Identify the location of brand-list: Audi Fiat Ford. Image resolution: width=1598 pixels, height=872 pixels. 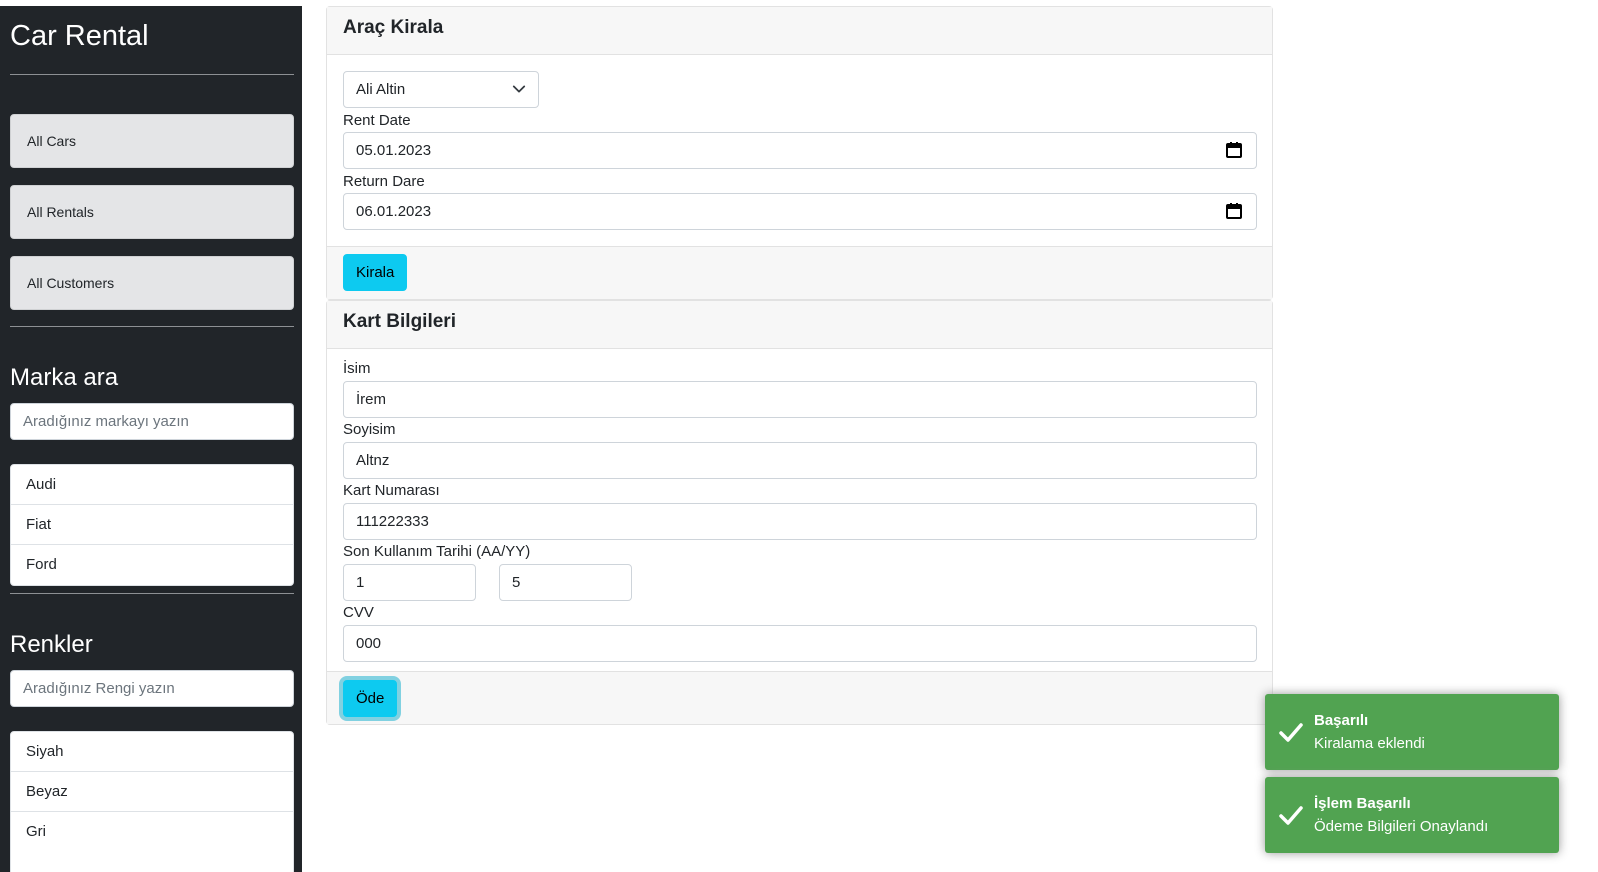
(152, 525).